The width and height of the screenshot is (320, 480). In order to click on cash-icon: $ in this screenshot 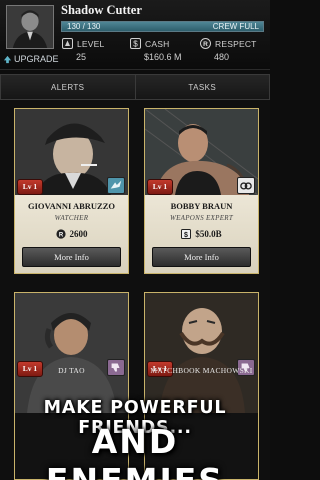, I will do `click(135, 43)`.